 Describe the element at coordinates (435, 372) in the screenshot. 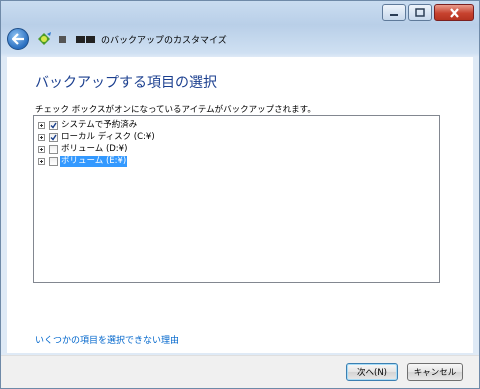

I see `cancel-button: キャンセル` at that location.